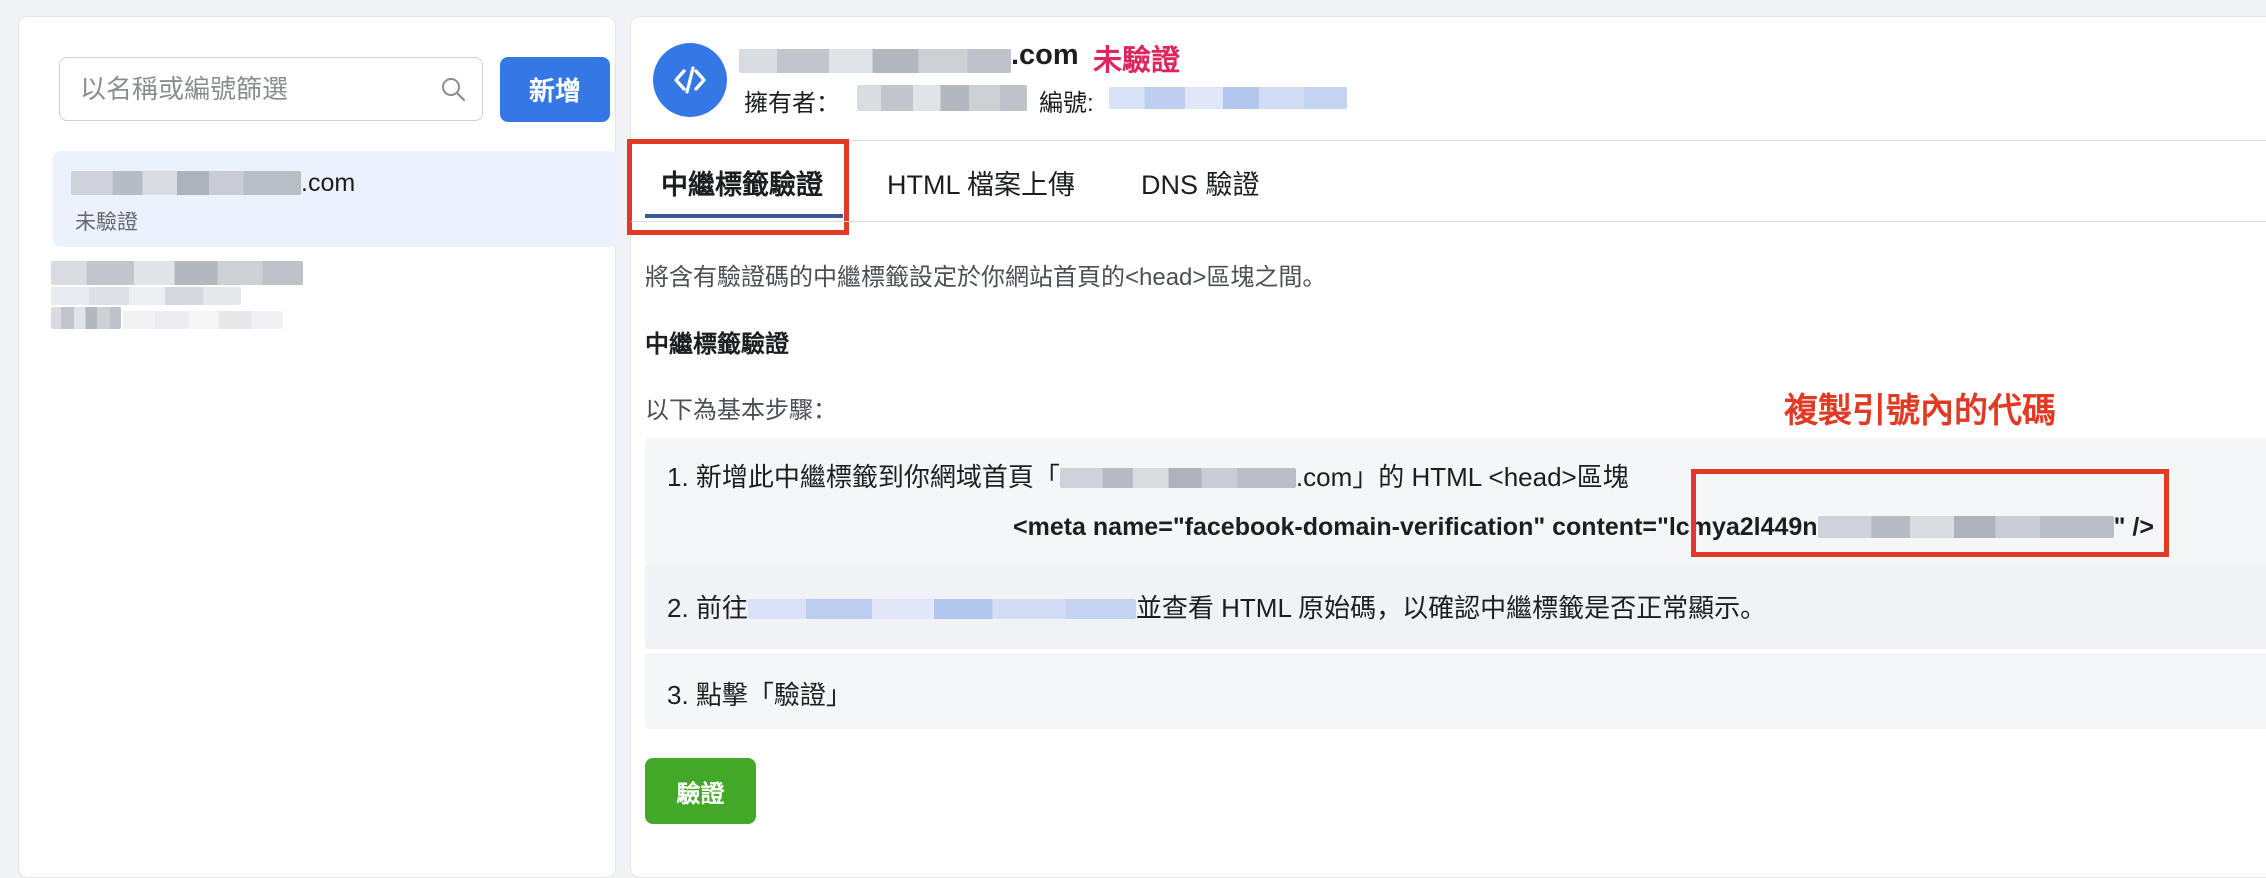 The height and width of the screenshot is (878, 2266). I want to click on step-3-text: 3. 點擊「驗證」, so click(759, 695).